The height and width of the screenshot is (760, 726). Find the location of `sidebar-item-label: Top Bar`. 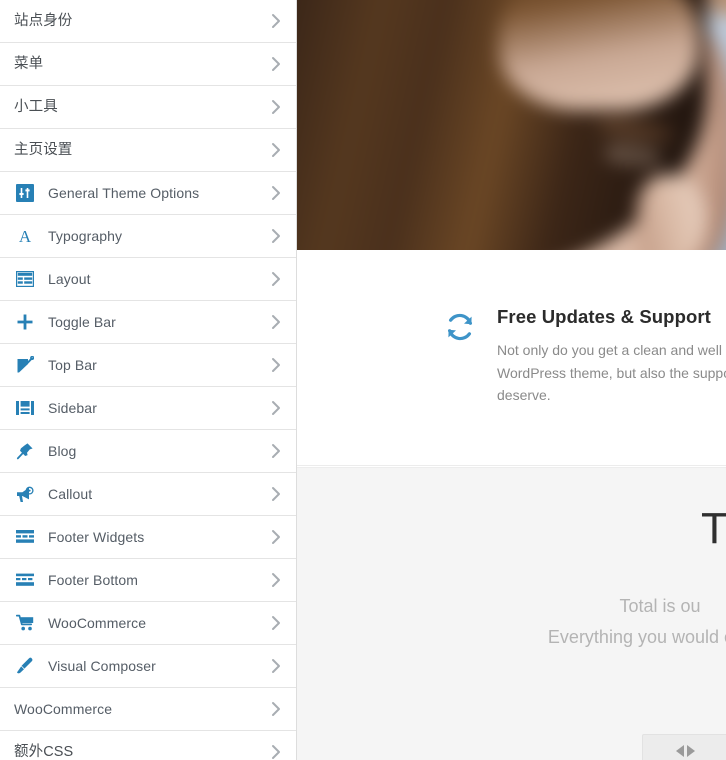

sidebar-item-label: Top Bar is located at coordinates (72, 364).